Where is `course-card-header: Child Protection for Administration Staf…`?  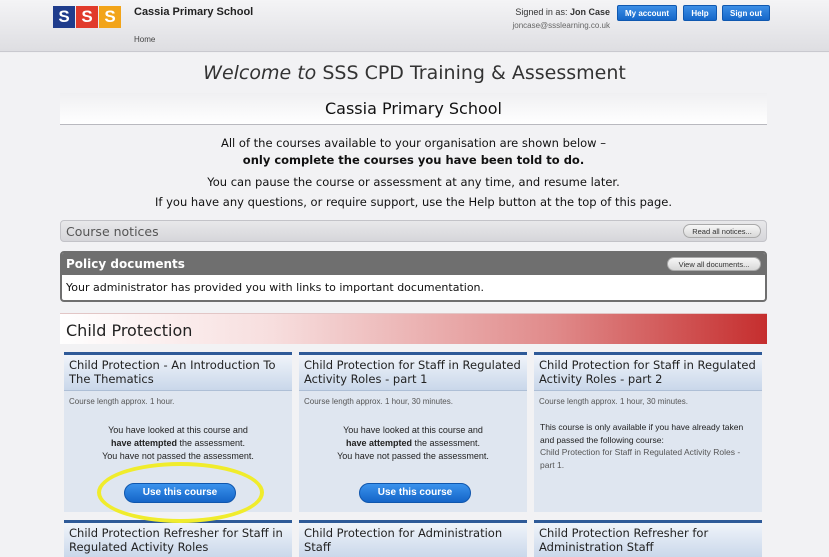 course-card-header: Child Protection for Administration Staf… is located at coordinates (413, 540).